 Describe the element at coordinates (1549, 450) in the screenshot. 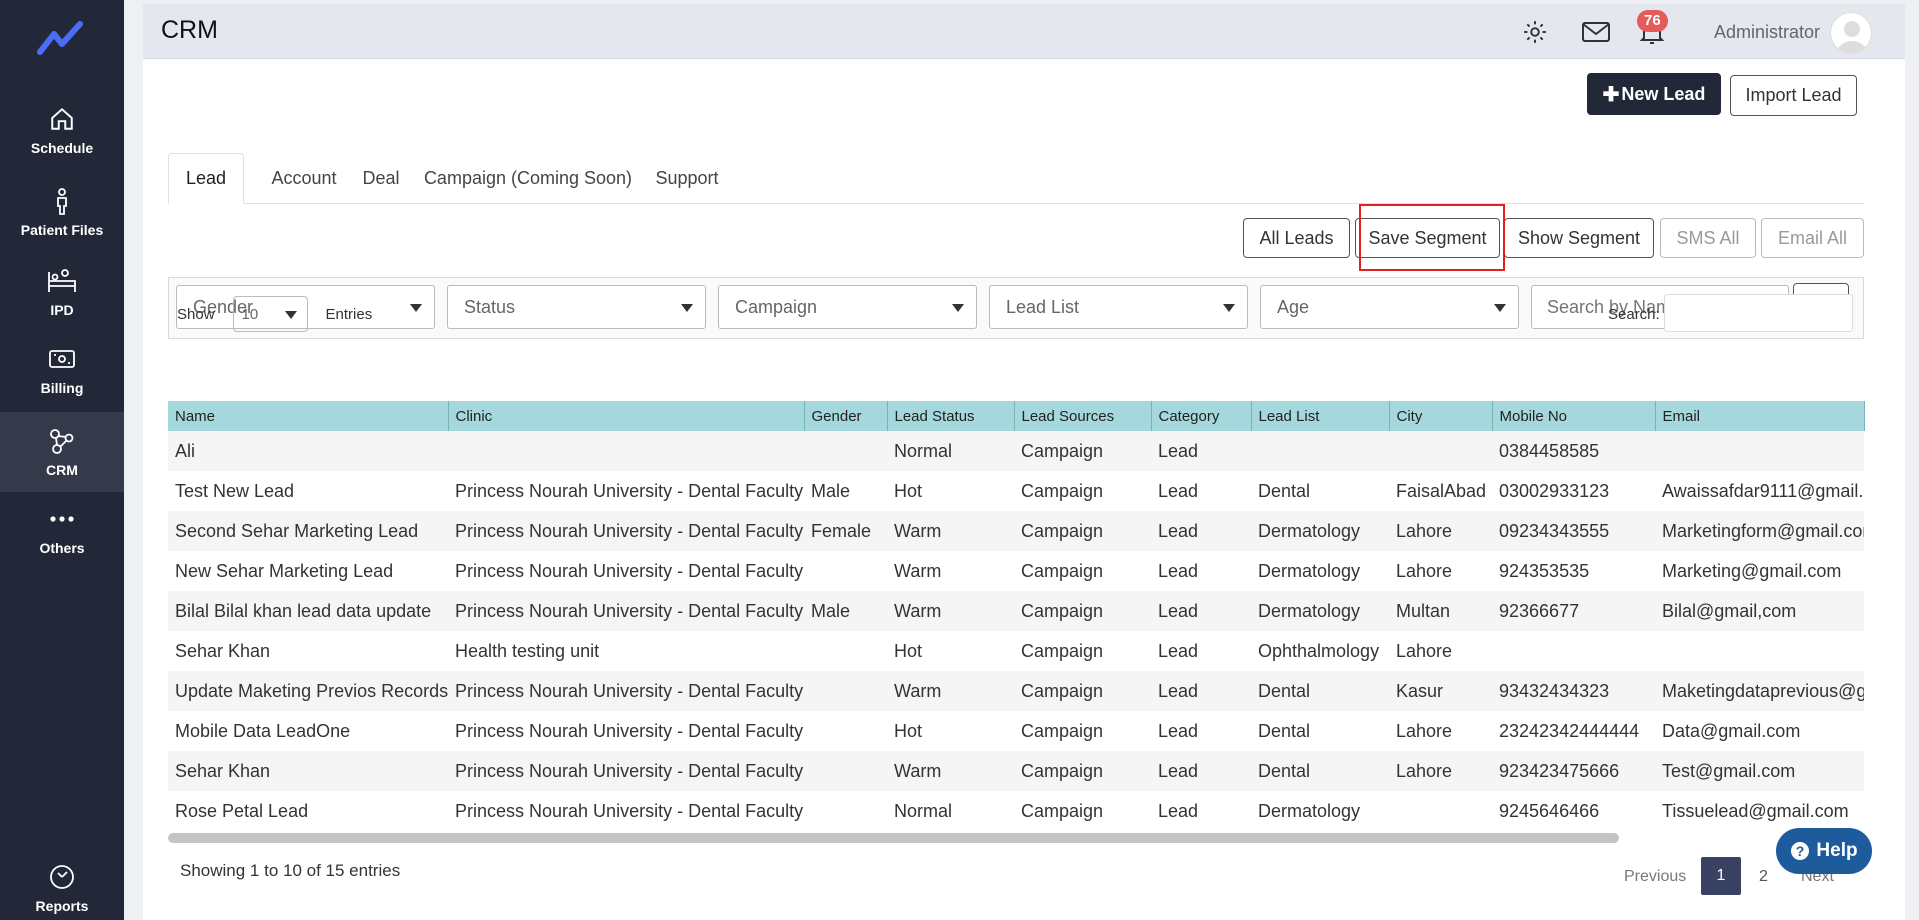

I see `table-cell: 0384458585` at that location.